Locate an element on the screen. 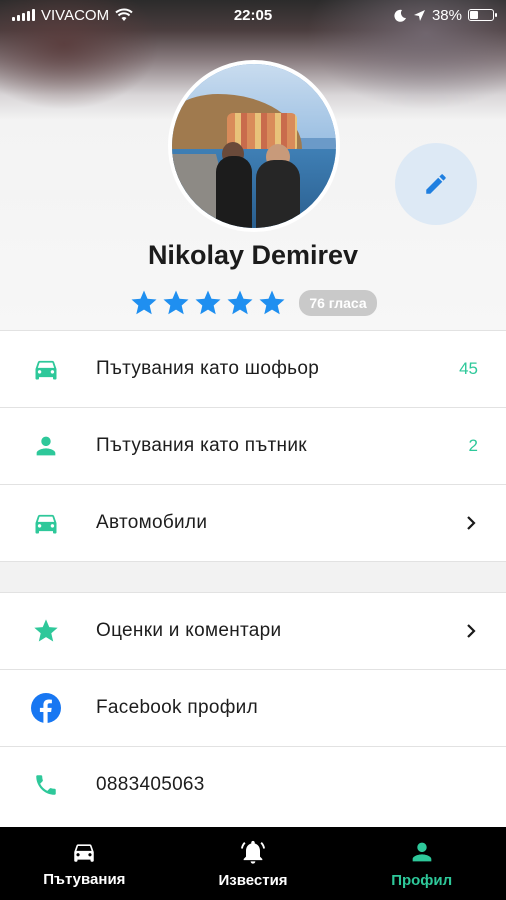 This screenshot has height=900, width=506. driver-trips-count: 45 is located at coordinates (468, 368).